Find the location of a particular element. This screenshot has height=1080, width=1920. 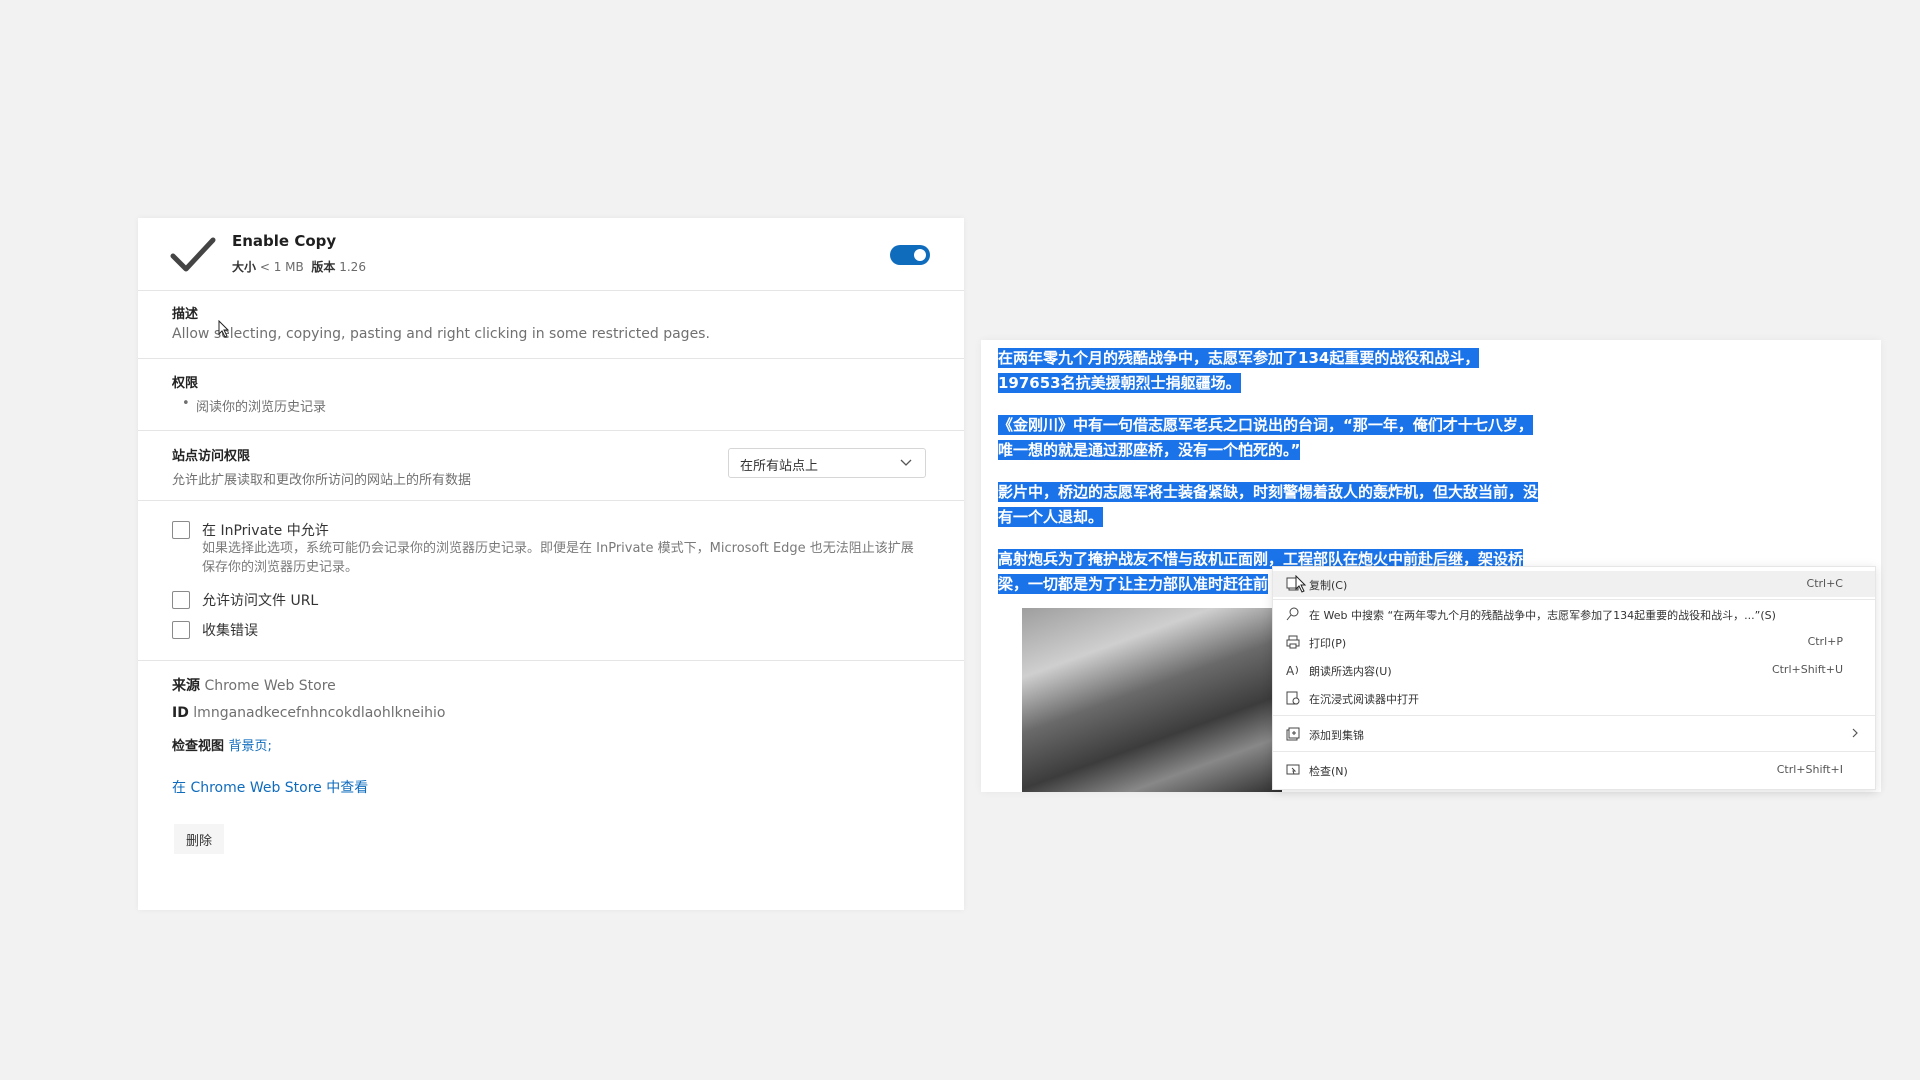

film-still-image is located at coordinates (1152, 700).